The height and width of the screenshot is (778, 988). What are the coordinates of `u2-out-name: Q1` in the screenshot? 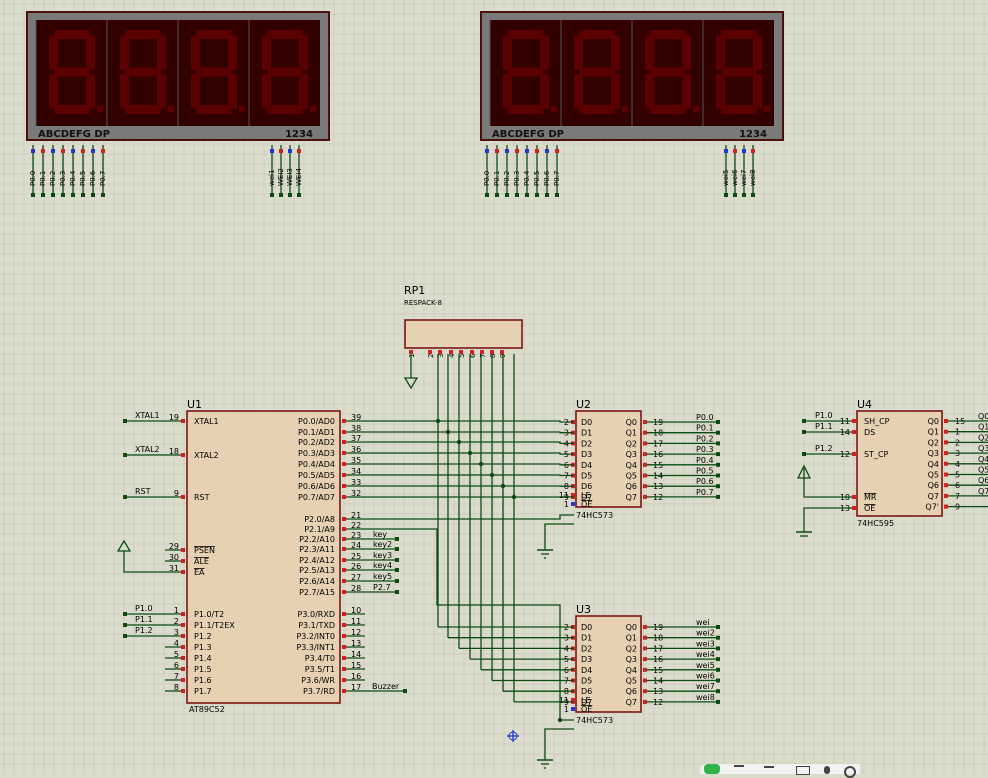 It's located at (631, 433).